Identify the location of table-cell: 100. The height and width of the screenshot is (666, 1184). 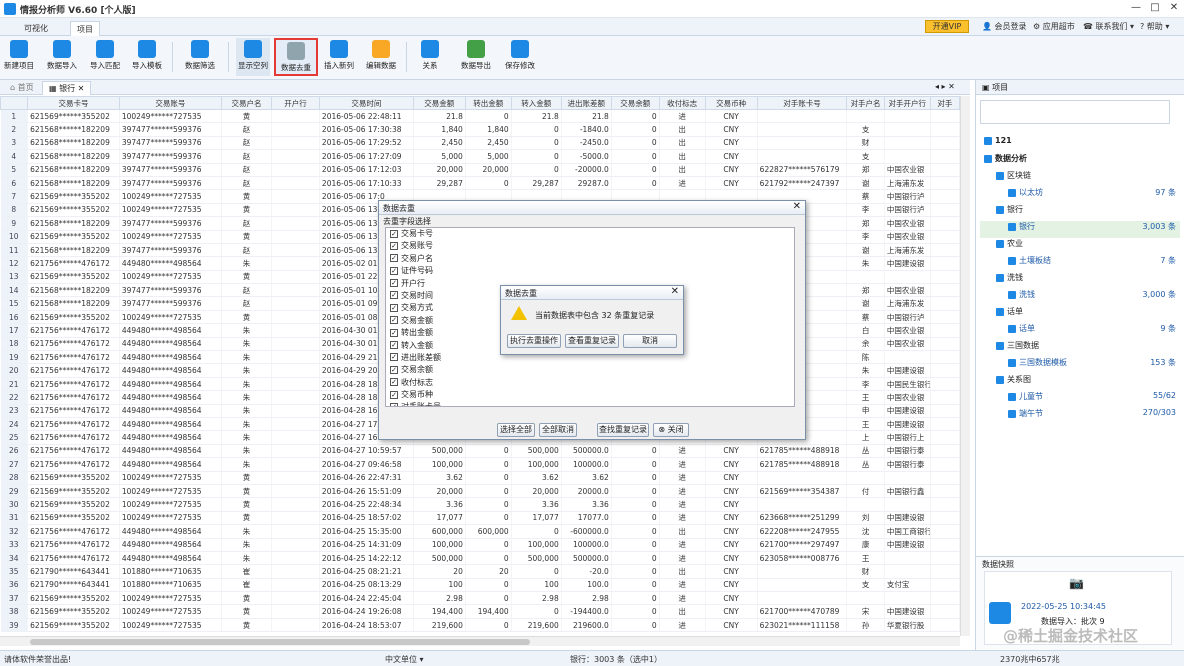
(439, 585).